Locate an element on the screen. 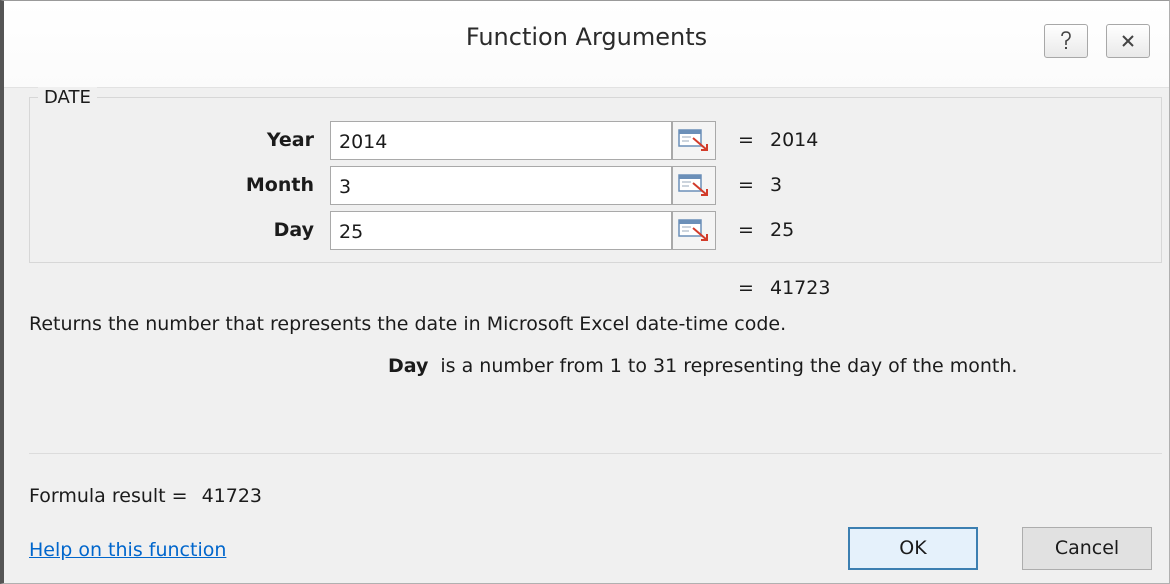 The height and width of the screenshot is (584, 1170). month-evaluated: 3 is located at coordinates (776, 185).